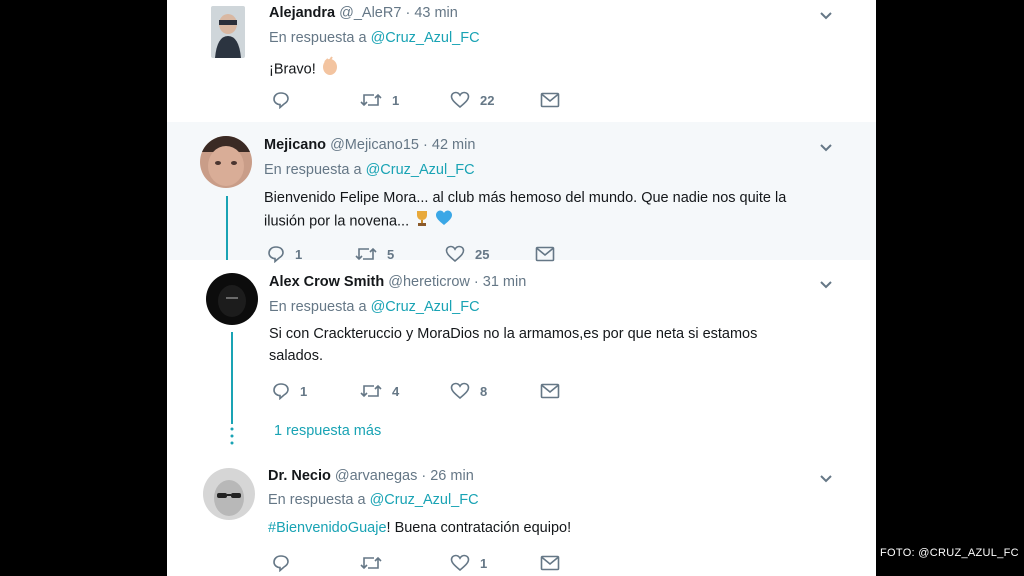 The height and width of the screenshot is (576, 1024). I want to click on clapping-hands-emoji-icon, so click(330, 69).